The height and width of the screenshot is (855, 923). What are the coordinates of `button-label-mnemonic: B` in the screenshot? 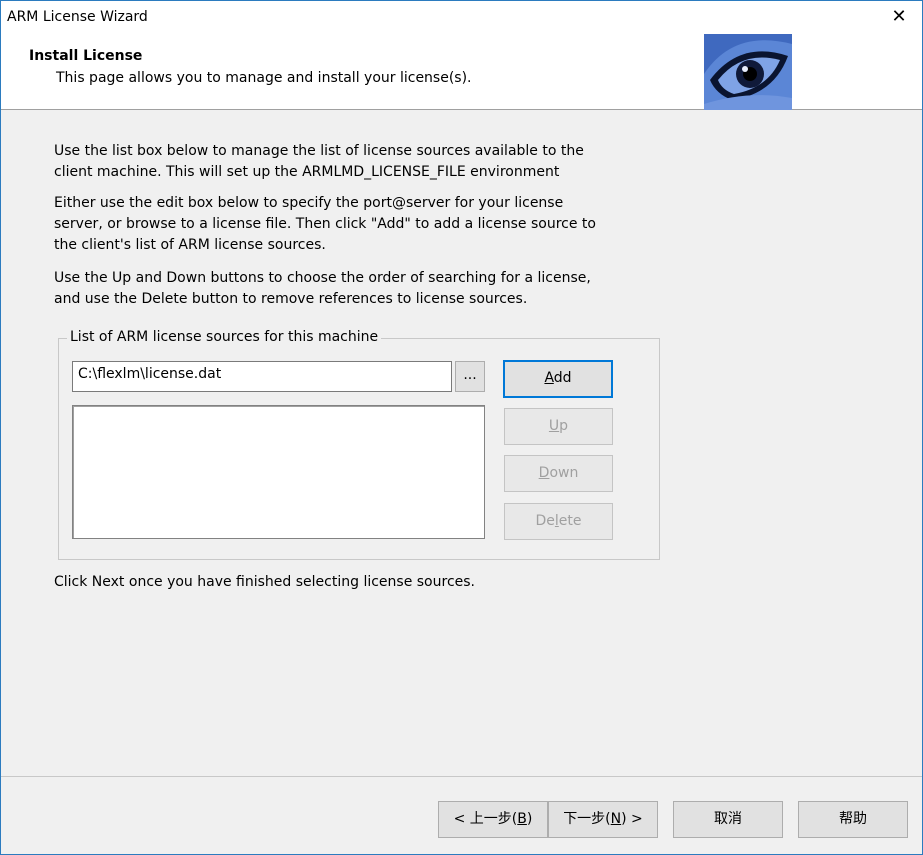 It's located at (522, 819).